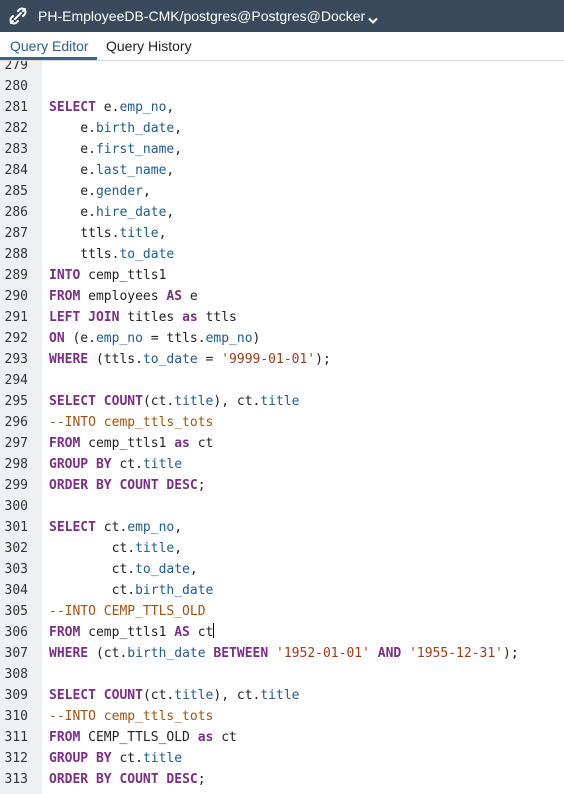 The image size is (564, 794). Describe the element at coordinates (282, 107) in the screenshot. I see `code-line: 281 SELECT e.emp_no,` at that location.